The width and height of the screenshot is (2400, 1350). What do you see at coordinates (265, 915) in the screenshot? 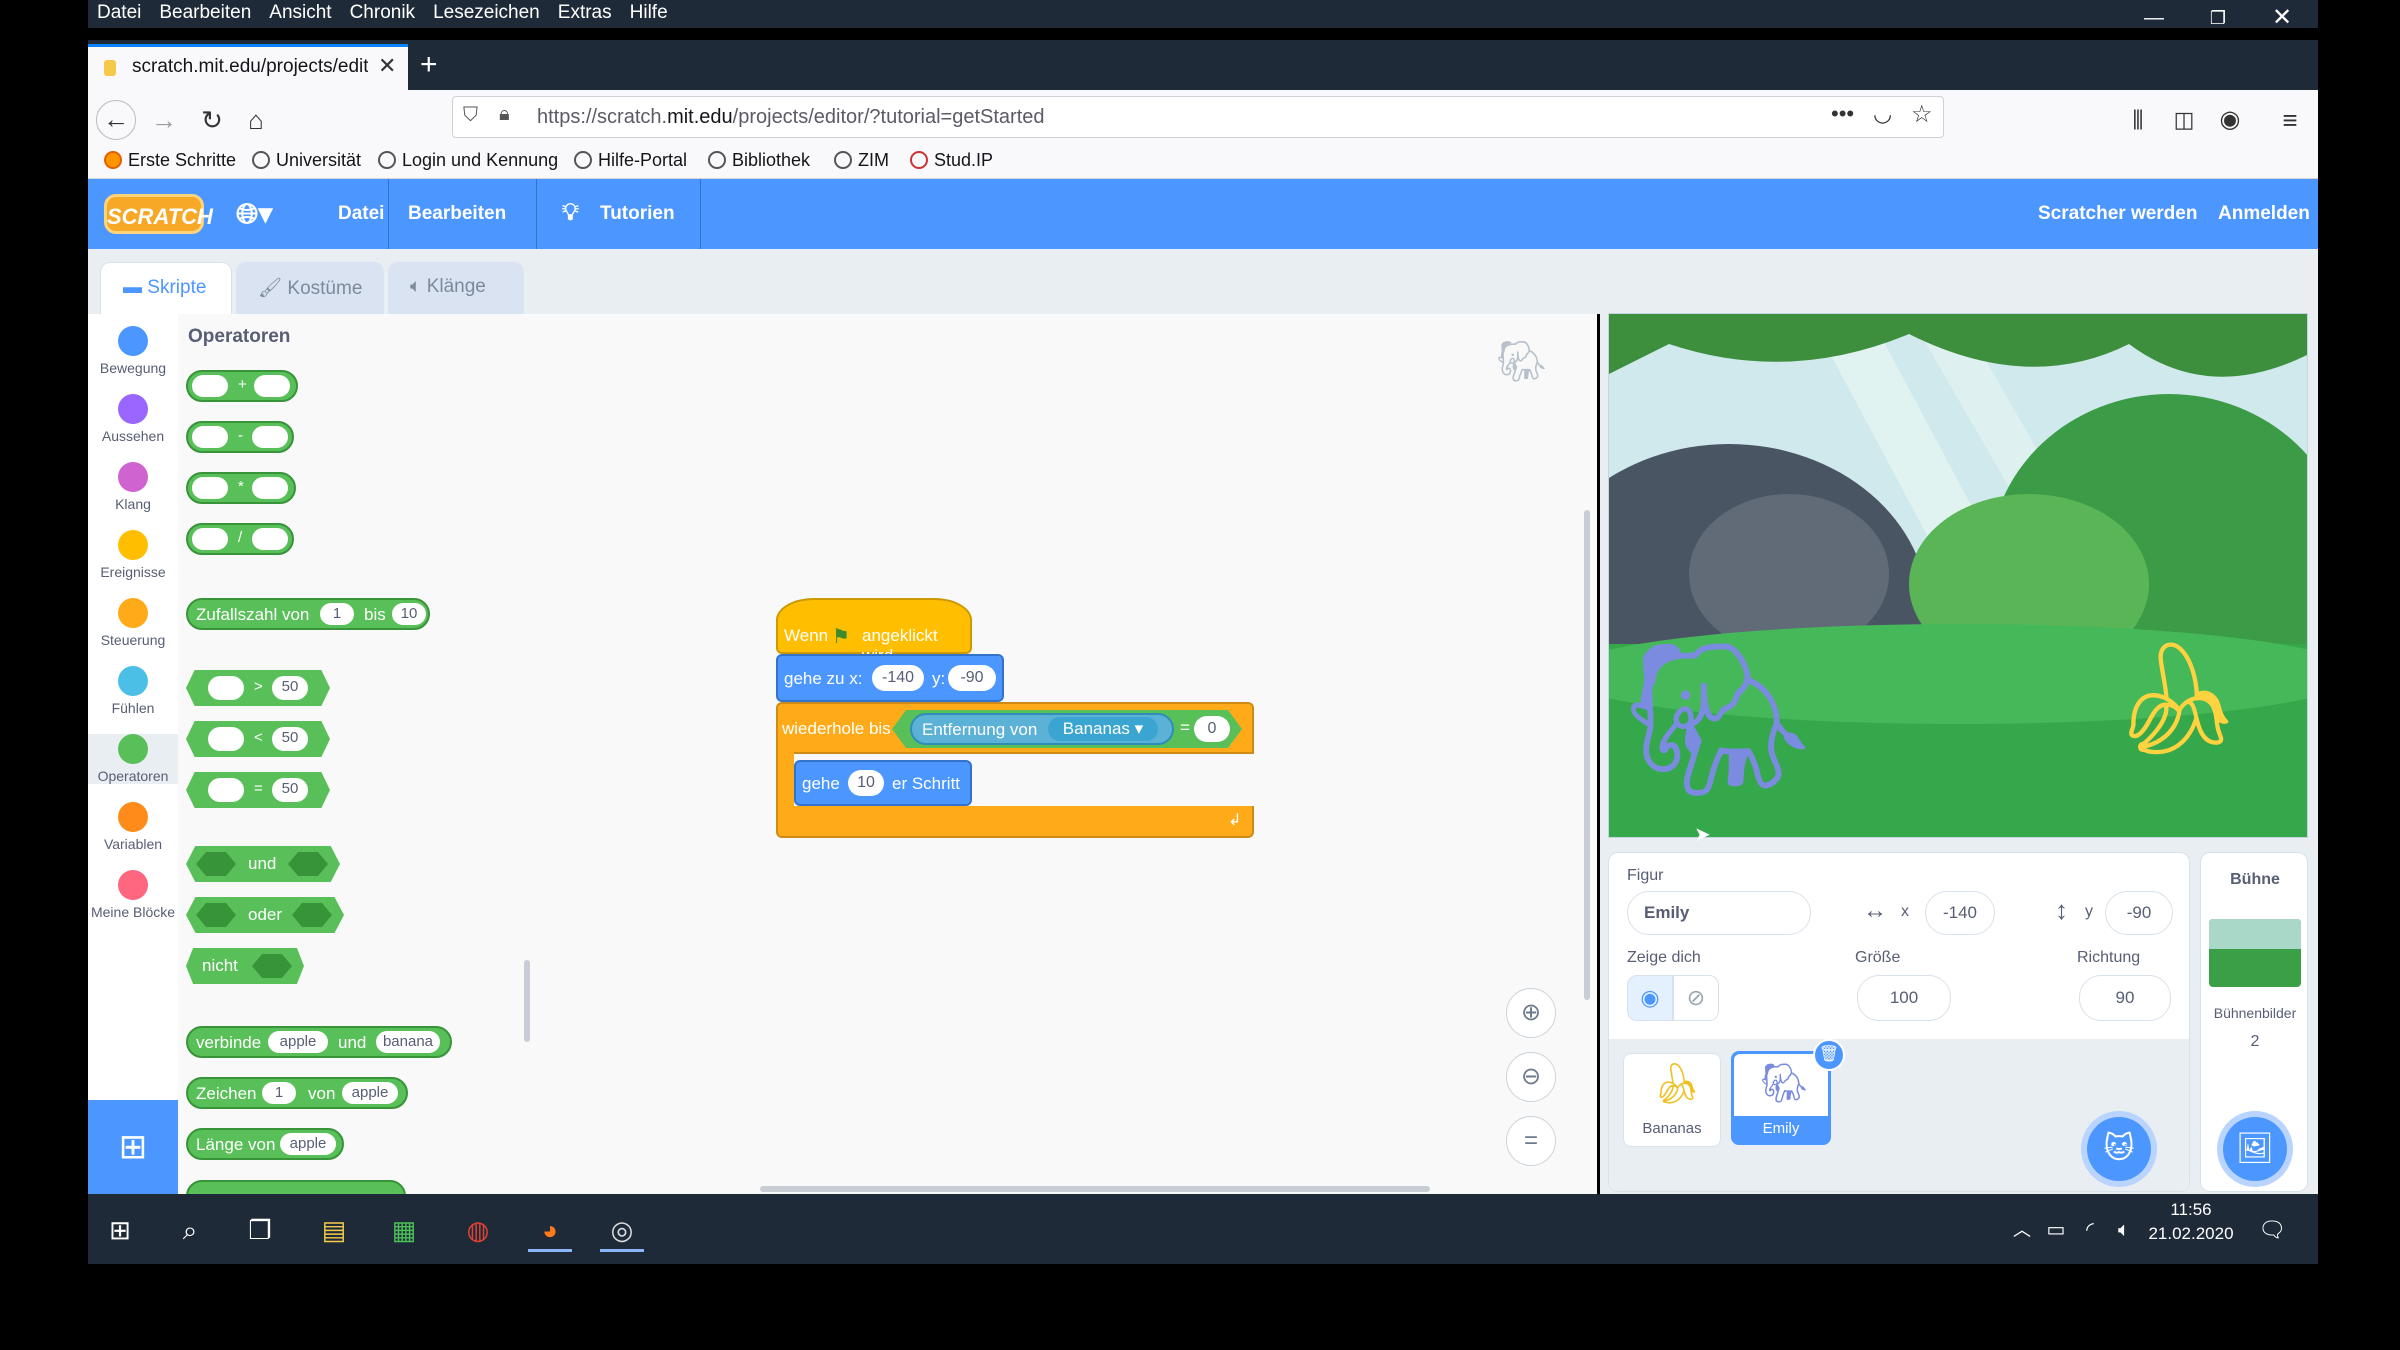
I see `block-or: oder` at bounding box center [265, 915].